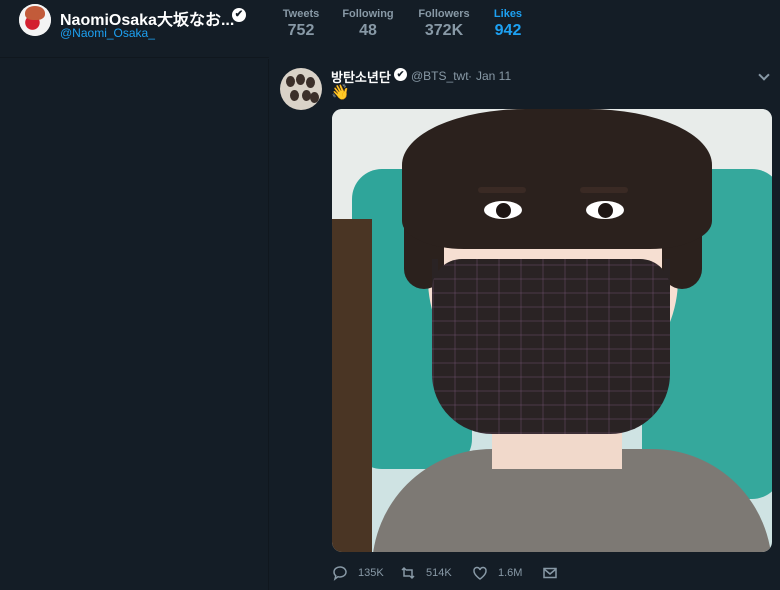  I want to click on reply-count: 135K, so click(371, 573).